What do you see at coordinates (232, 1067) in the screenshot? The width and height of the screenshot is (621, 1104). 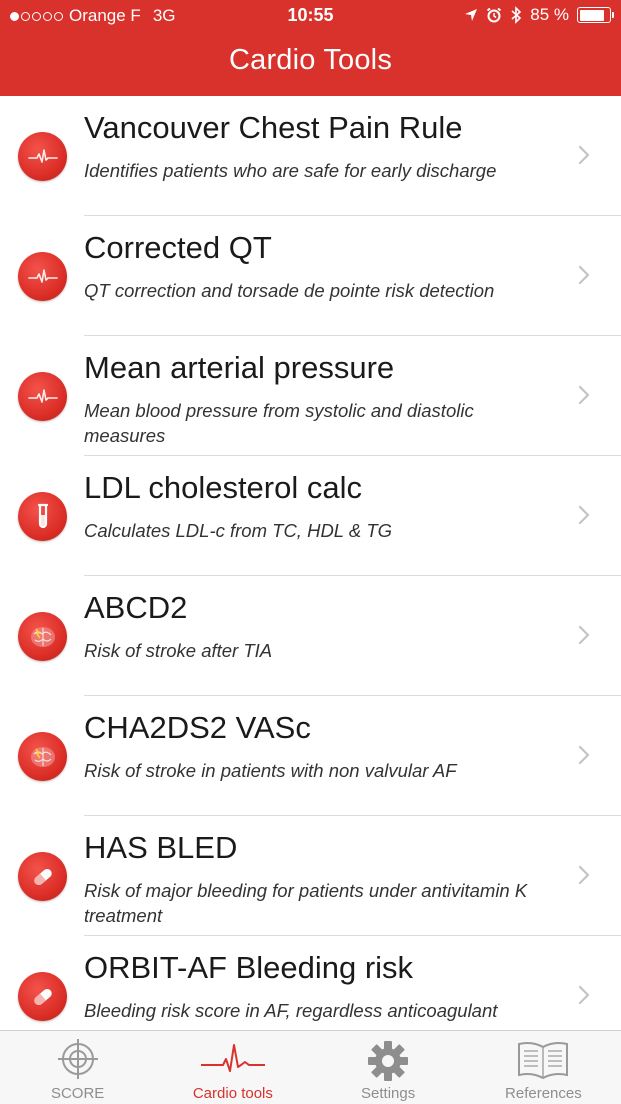 I see `tab-cardio-tools: Cardio tools` at bounding box center [232, 1067].